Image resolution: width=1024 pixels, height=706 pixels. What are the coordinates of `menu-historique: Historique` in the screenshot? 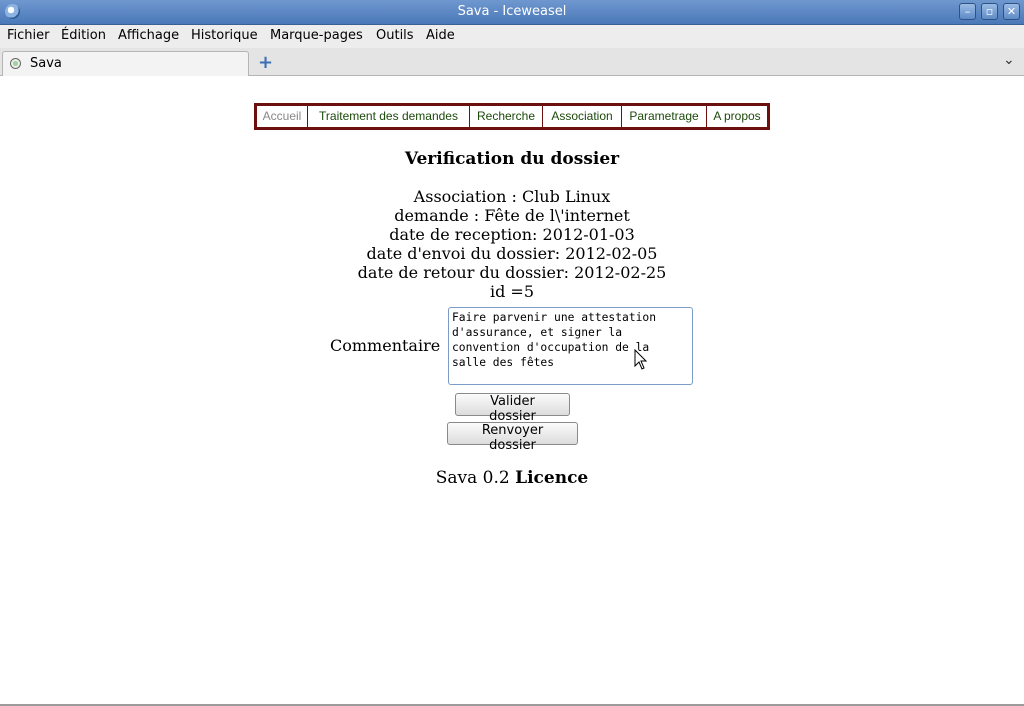 It's located at (224, 35).